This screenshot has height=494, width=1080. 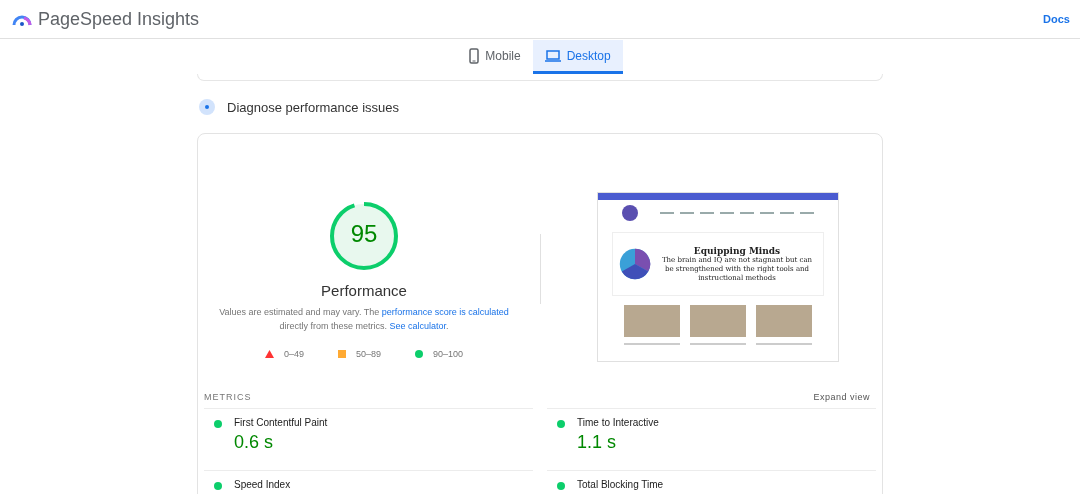 What do you see at coordinates (577, 57) in the screenshot?
I see `device-tab: Desktop` at bounding box center [577, 57].